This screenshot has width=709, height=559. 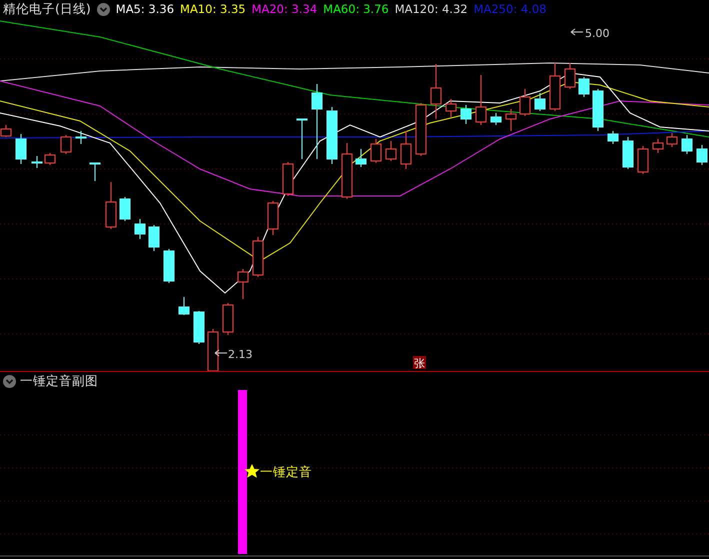 I want to click on moving-average-label: MA60: 3.76, so click(x=356, y=9).